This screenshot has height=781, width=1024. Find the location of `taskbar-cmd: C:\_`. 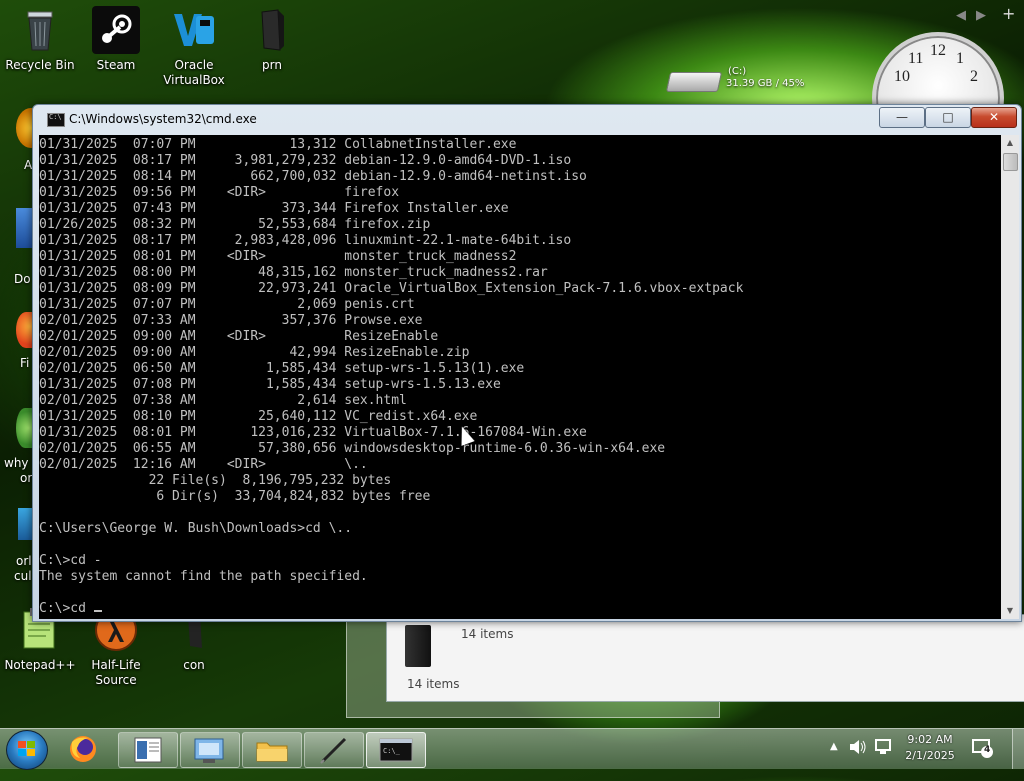

taskbar-cmd: C:\_ is located at coordinates (396, 750).